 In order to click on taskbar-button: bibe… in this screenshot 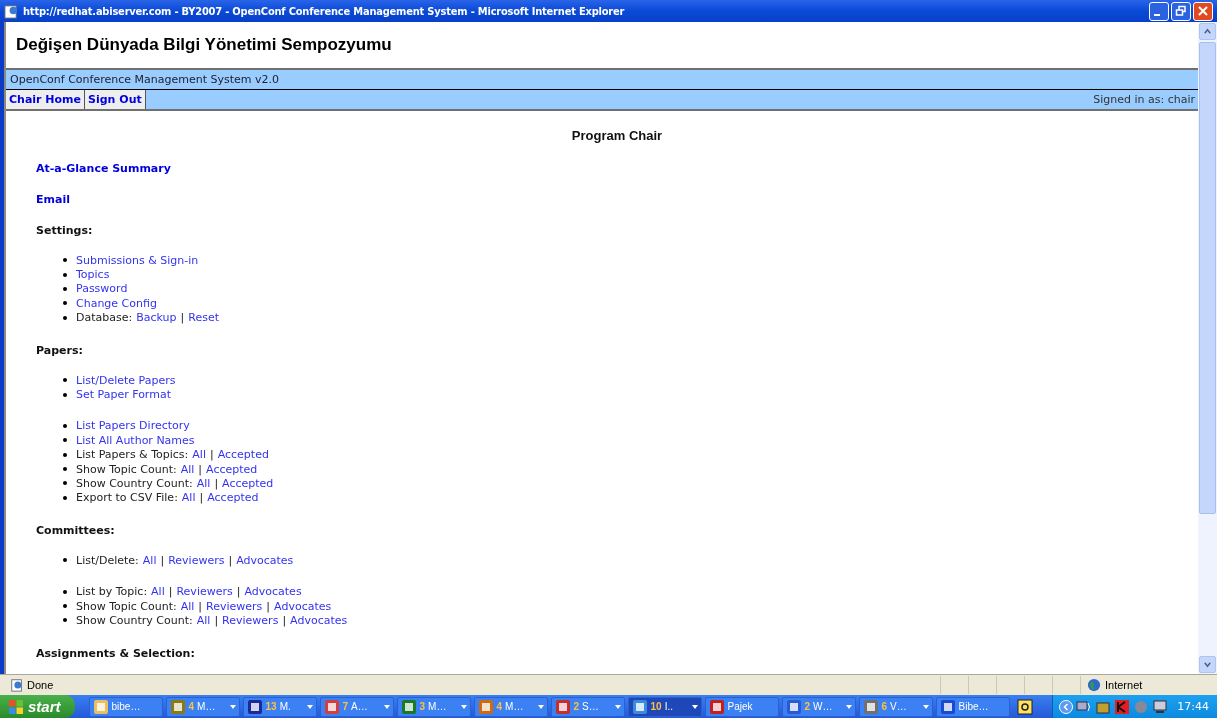, I will do `click(125, 706)`.